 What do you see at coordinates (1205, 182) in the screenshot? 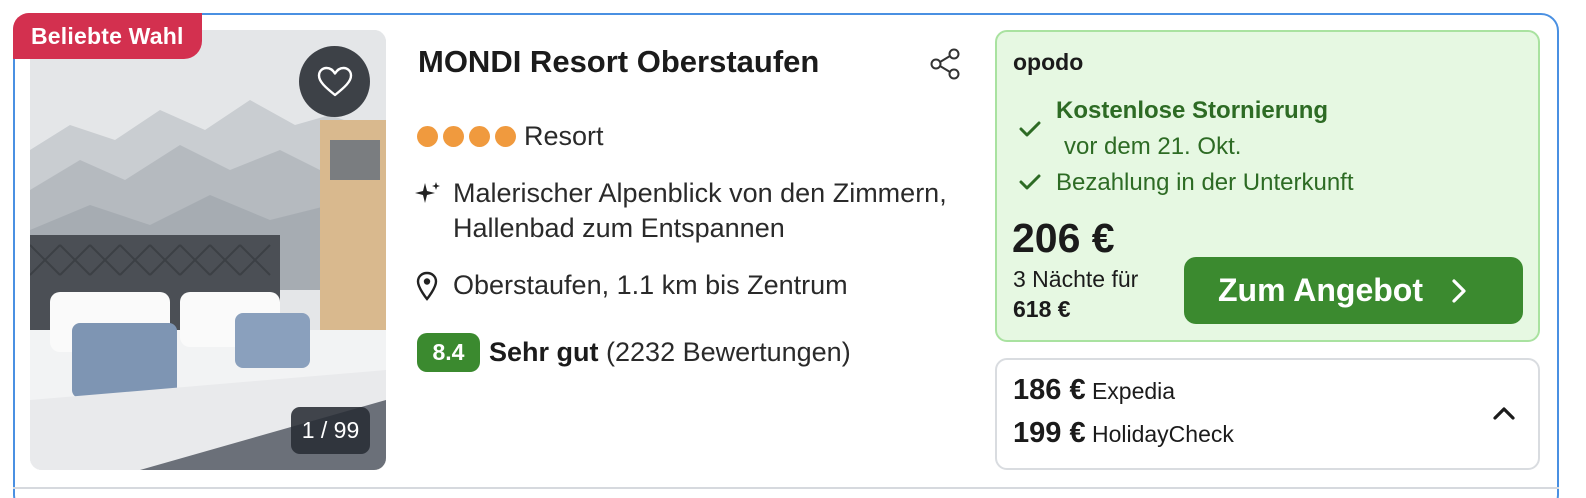
I see `payment-at-property-label: Bezahlung in der Unterkunft` at bounding box center [1205, 182].